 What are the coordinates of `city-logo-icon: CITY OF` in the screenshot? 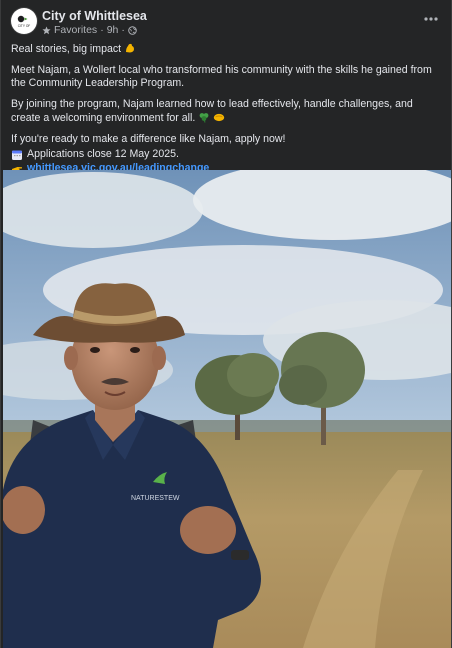 It's located at (24, 21).